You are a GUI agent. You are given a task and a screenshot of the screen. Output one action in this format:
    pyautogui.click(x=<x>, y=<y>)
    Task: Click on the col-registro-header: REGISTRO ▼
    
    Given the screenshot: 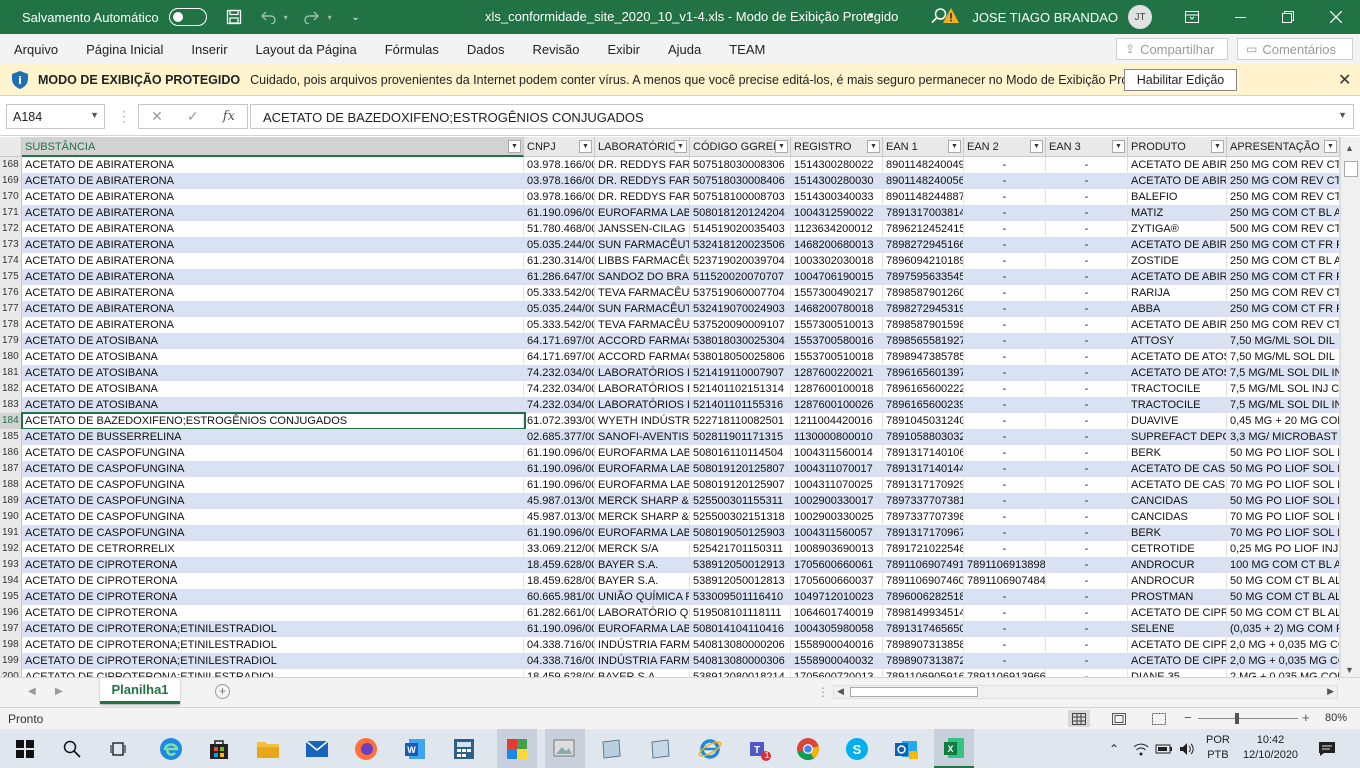 What is the action you would take?
    pyautogui.click(x=837, y=147)
    